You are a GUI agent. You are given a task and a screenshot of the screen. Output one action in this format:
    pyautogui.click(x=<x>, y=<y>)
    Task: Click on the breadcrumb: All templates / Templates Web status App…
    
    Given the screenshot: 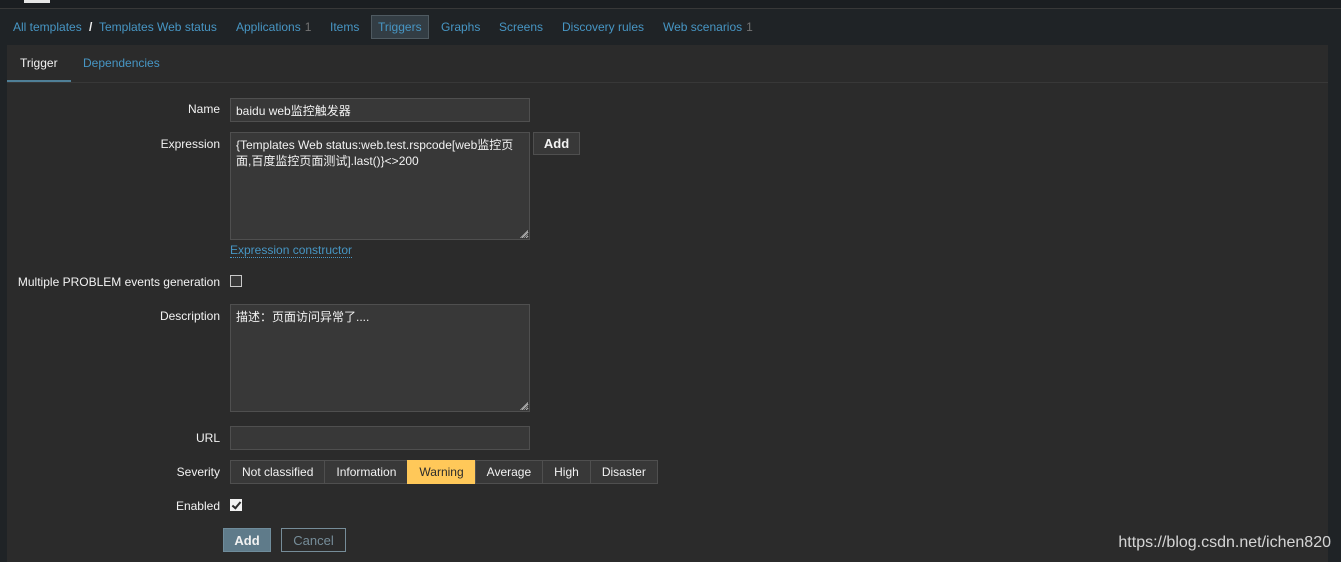 What is the action you would take?
    pyautogui.click(x=670, y=27)
    